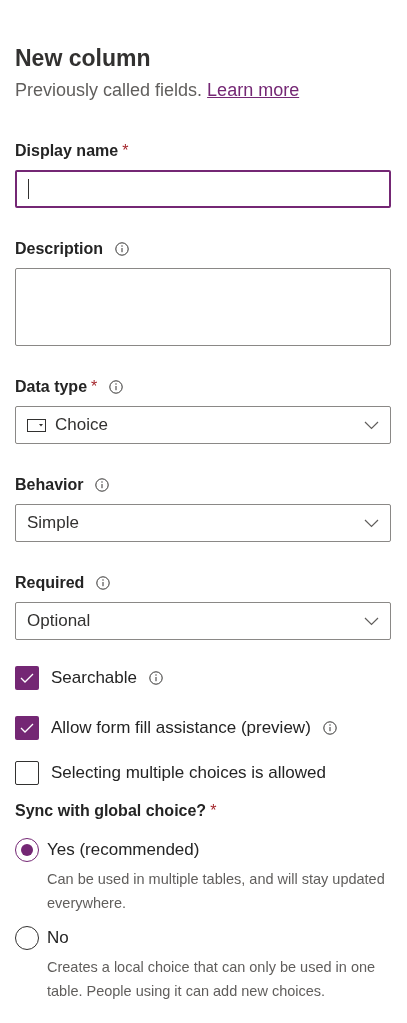 This screenshot has width=407, height=1023. What do you see at coordinates (181, 728) in the screenshot?
I see `checkbox-label: Allow form fill assistance (preview)` at bounding box center [181, 728].